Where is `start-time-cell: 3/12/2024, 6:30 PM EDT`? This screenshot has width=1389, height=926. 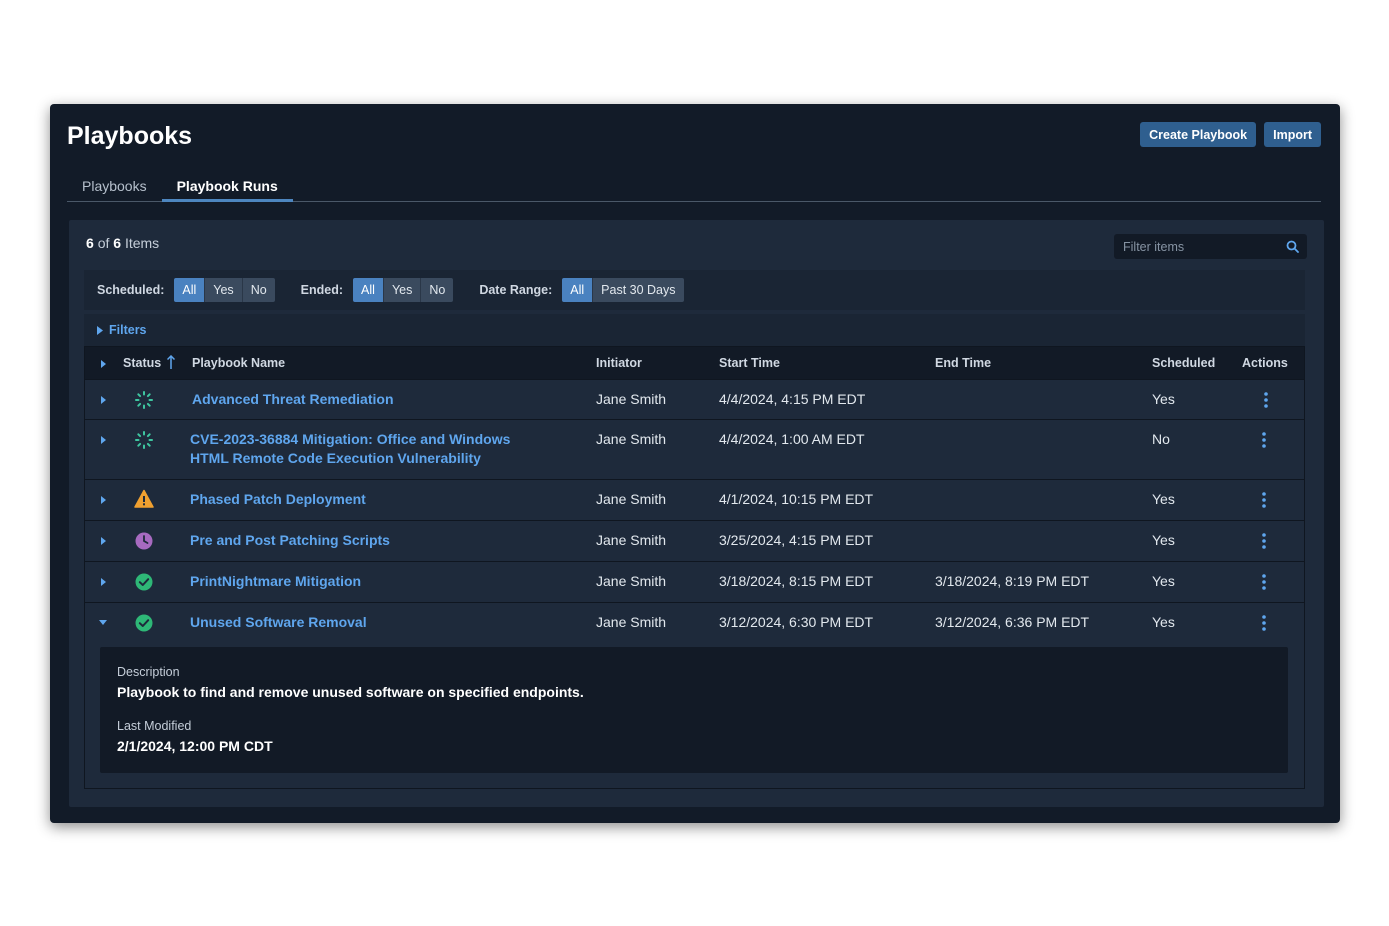 start-time-cell: 3/12/2024, 6:30 PM EDT is located at coordinates (796, 622).